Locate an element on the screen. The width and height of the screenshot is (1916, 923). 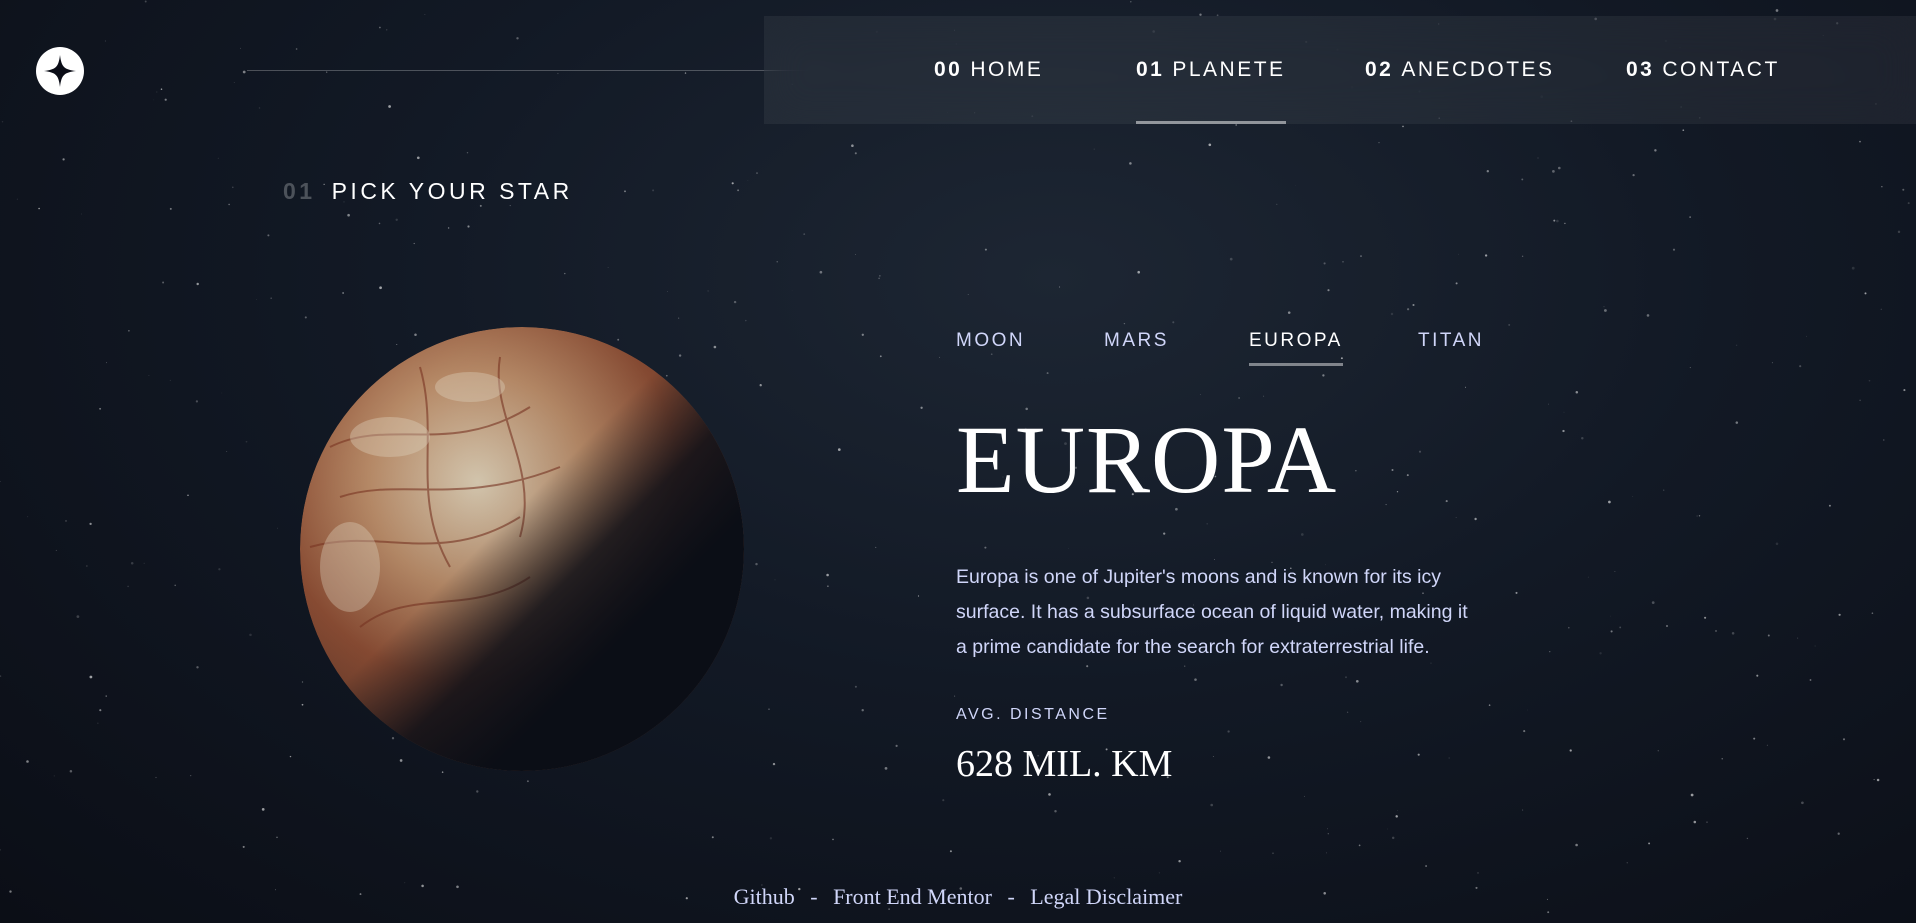
nav-item-anecdotes: 02 ANECDOTES is located at coordinates (1460, 70).